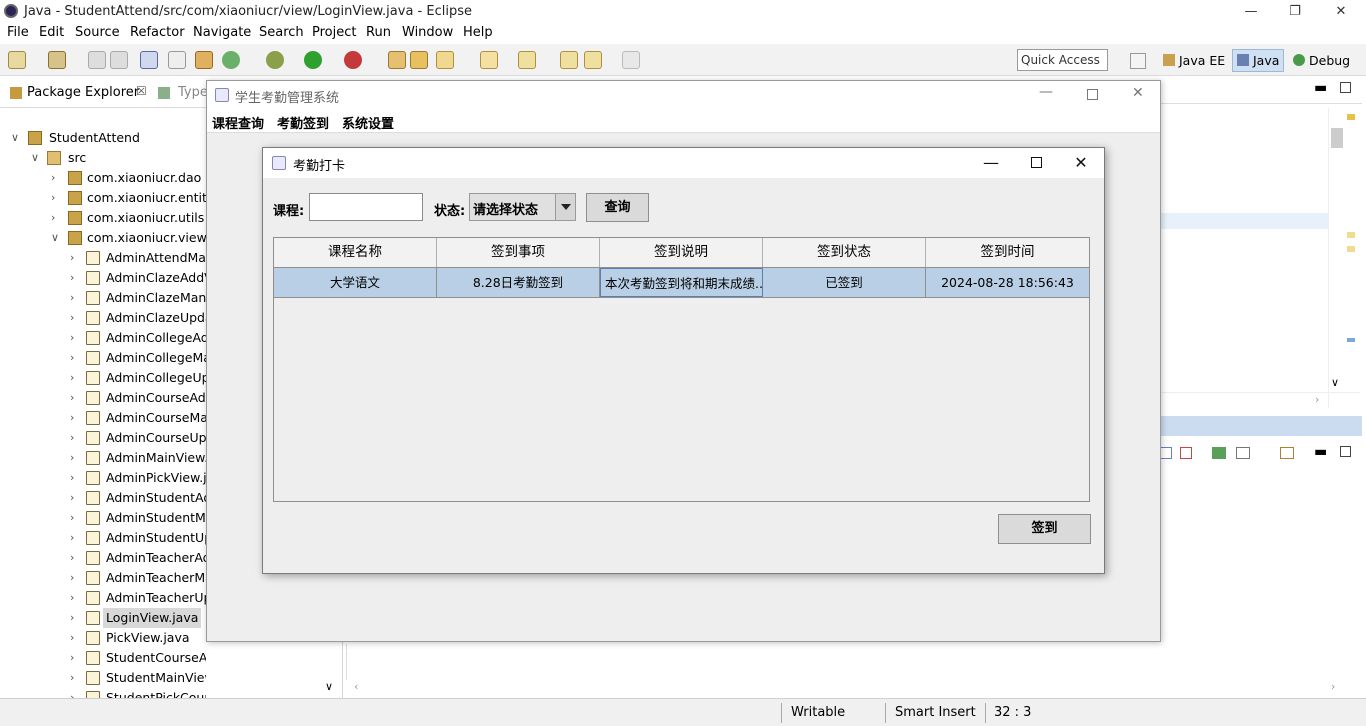 The width and height of the screenshot is (1366, 726). I want to click on menu-attendance-signin: 考勤签到, so click(303, 122).